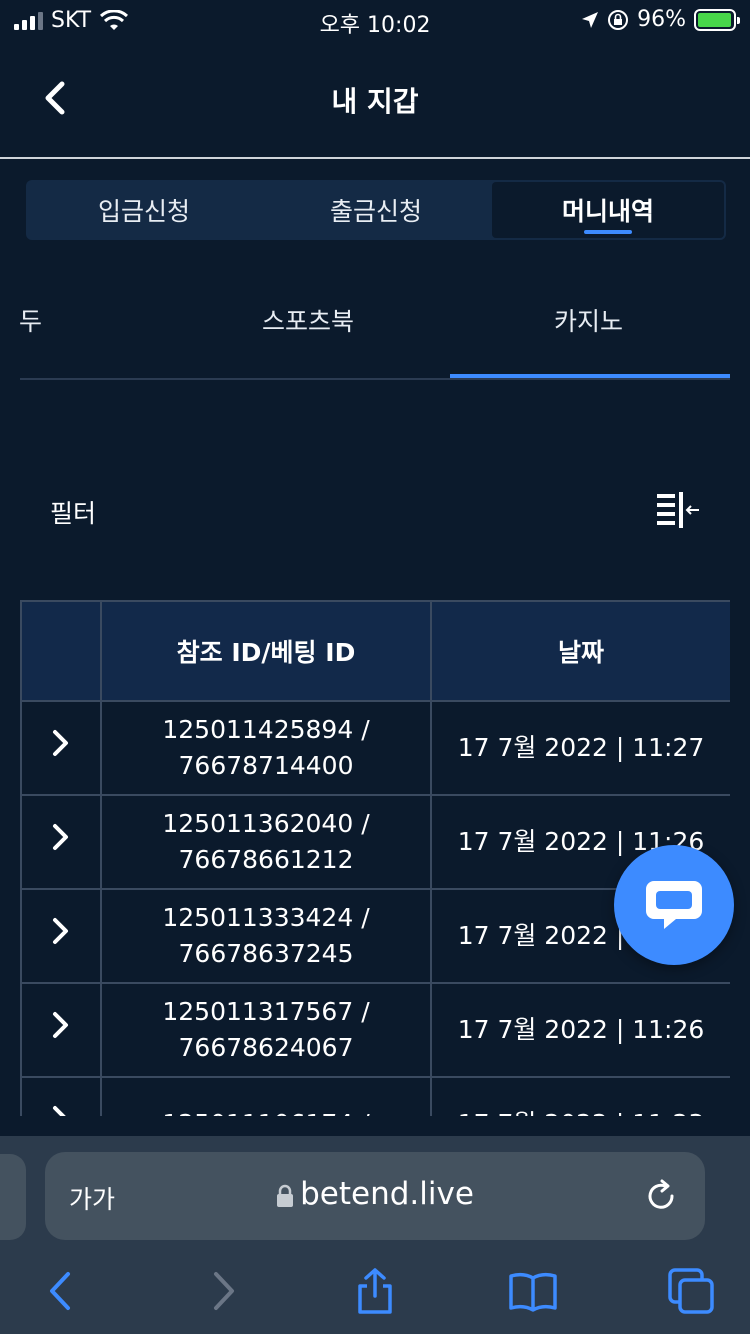 This screenshot has height=1334, width=750. What do you see at coordinates (266, 936) in the screenshot?
I see `row-ids: 125011333424 / 76678637245` at bounding box center [266, 936].